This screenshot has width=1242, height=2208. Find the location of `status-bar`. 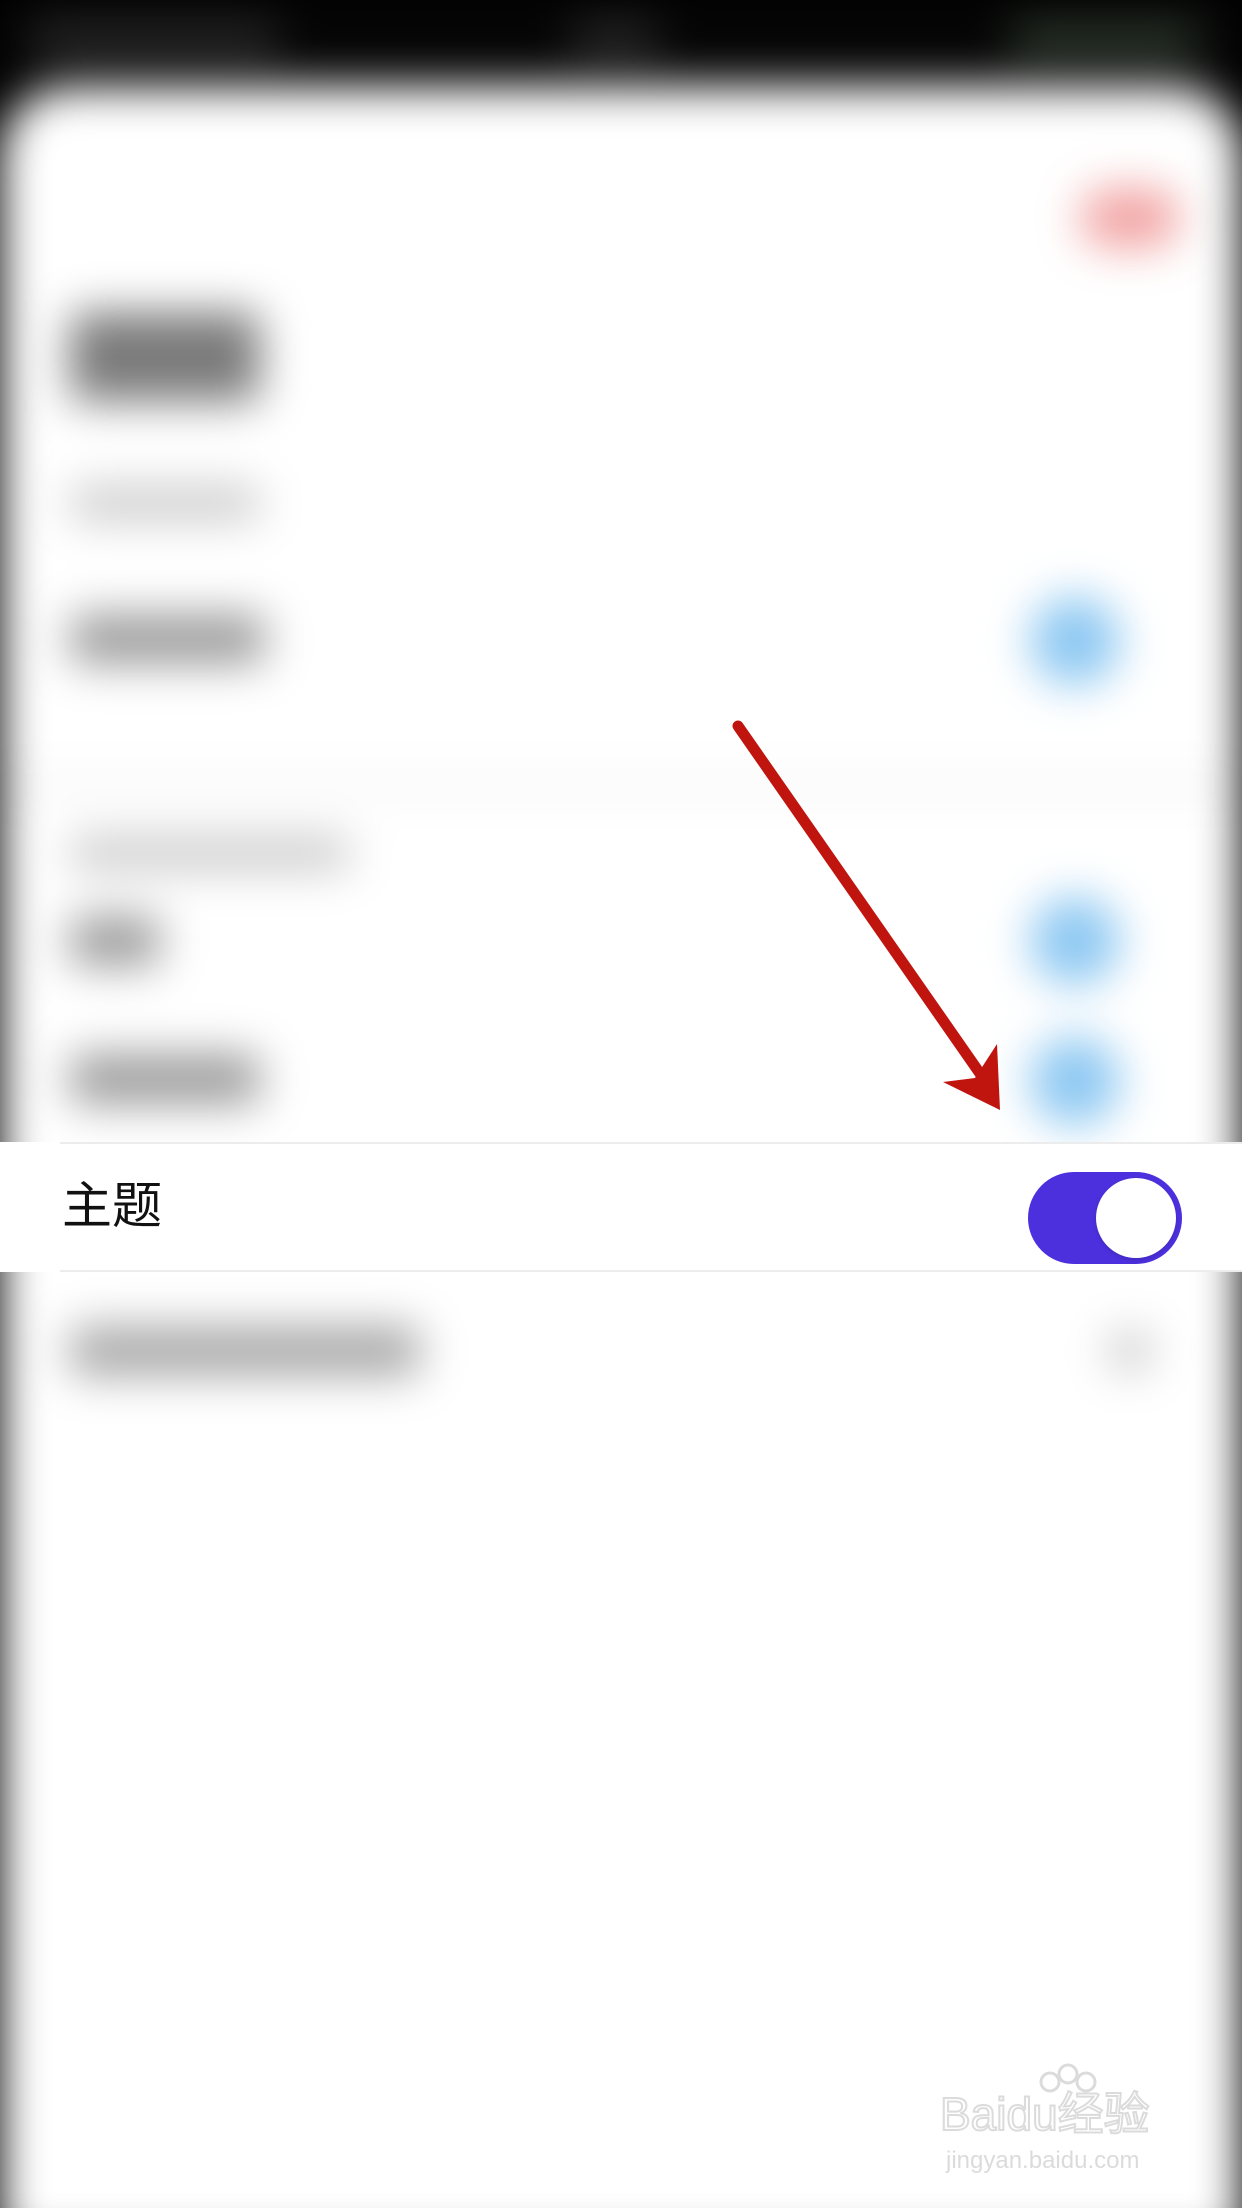

status-bar is located at coordinates (621, 45).